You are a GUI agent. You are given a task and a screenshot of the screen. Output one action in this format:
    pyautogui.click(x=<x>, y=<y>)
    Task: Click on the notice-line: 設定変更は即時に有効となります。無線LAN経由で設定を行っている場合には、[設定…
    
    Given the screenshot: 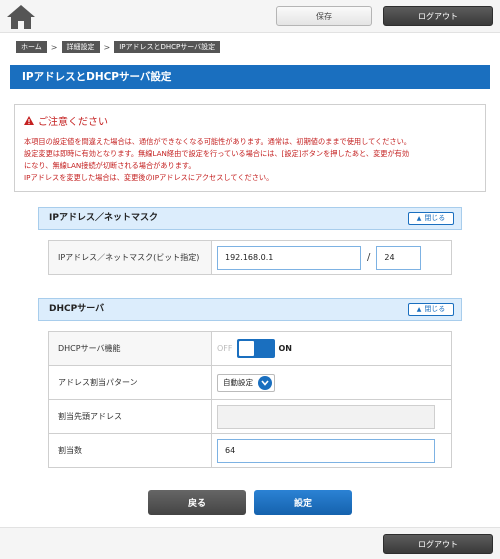 What is the action you would take?
    pyautogui.click(x=217, y=153)
    